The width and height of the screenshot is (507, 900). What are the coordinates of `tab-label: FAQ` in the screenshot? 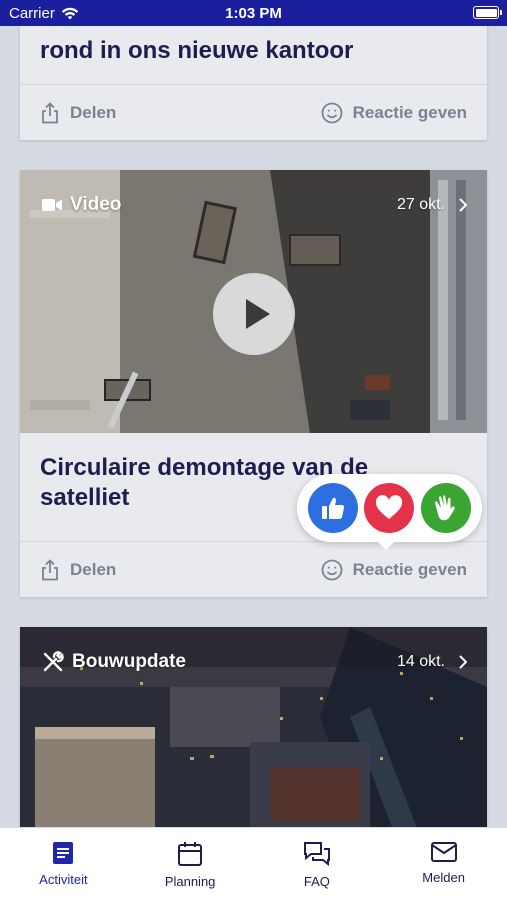 It's located at (316, 881).